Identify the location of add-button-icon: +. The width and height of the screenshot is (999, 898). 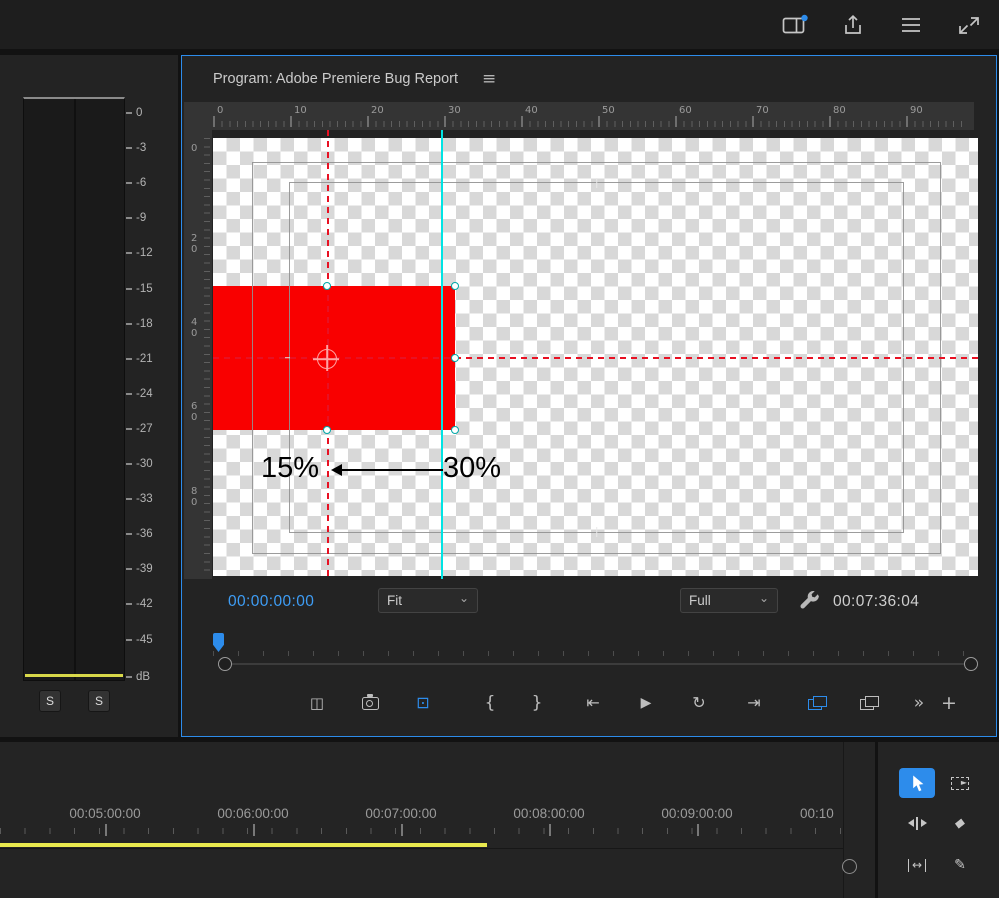
(949, 703).